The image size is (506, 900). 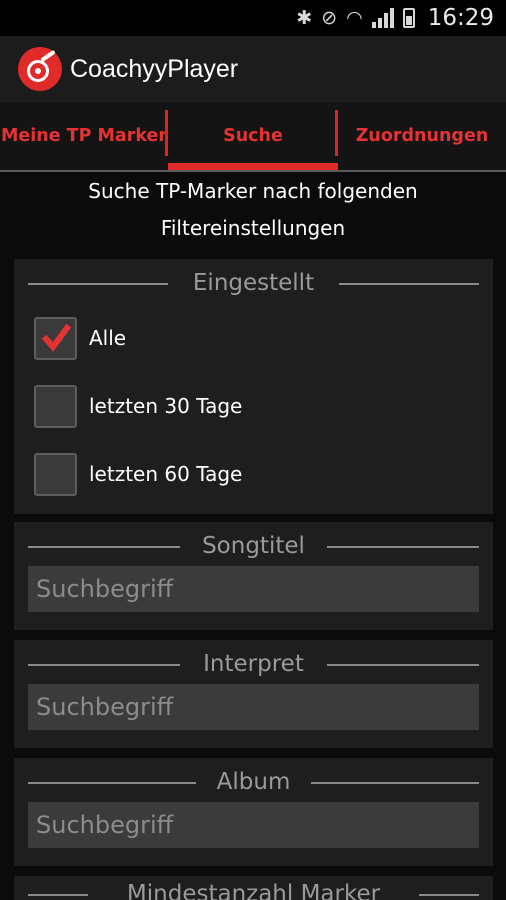 I want to click on panel-header: Mindestanzahl Marker, so click(x=253, y=888).